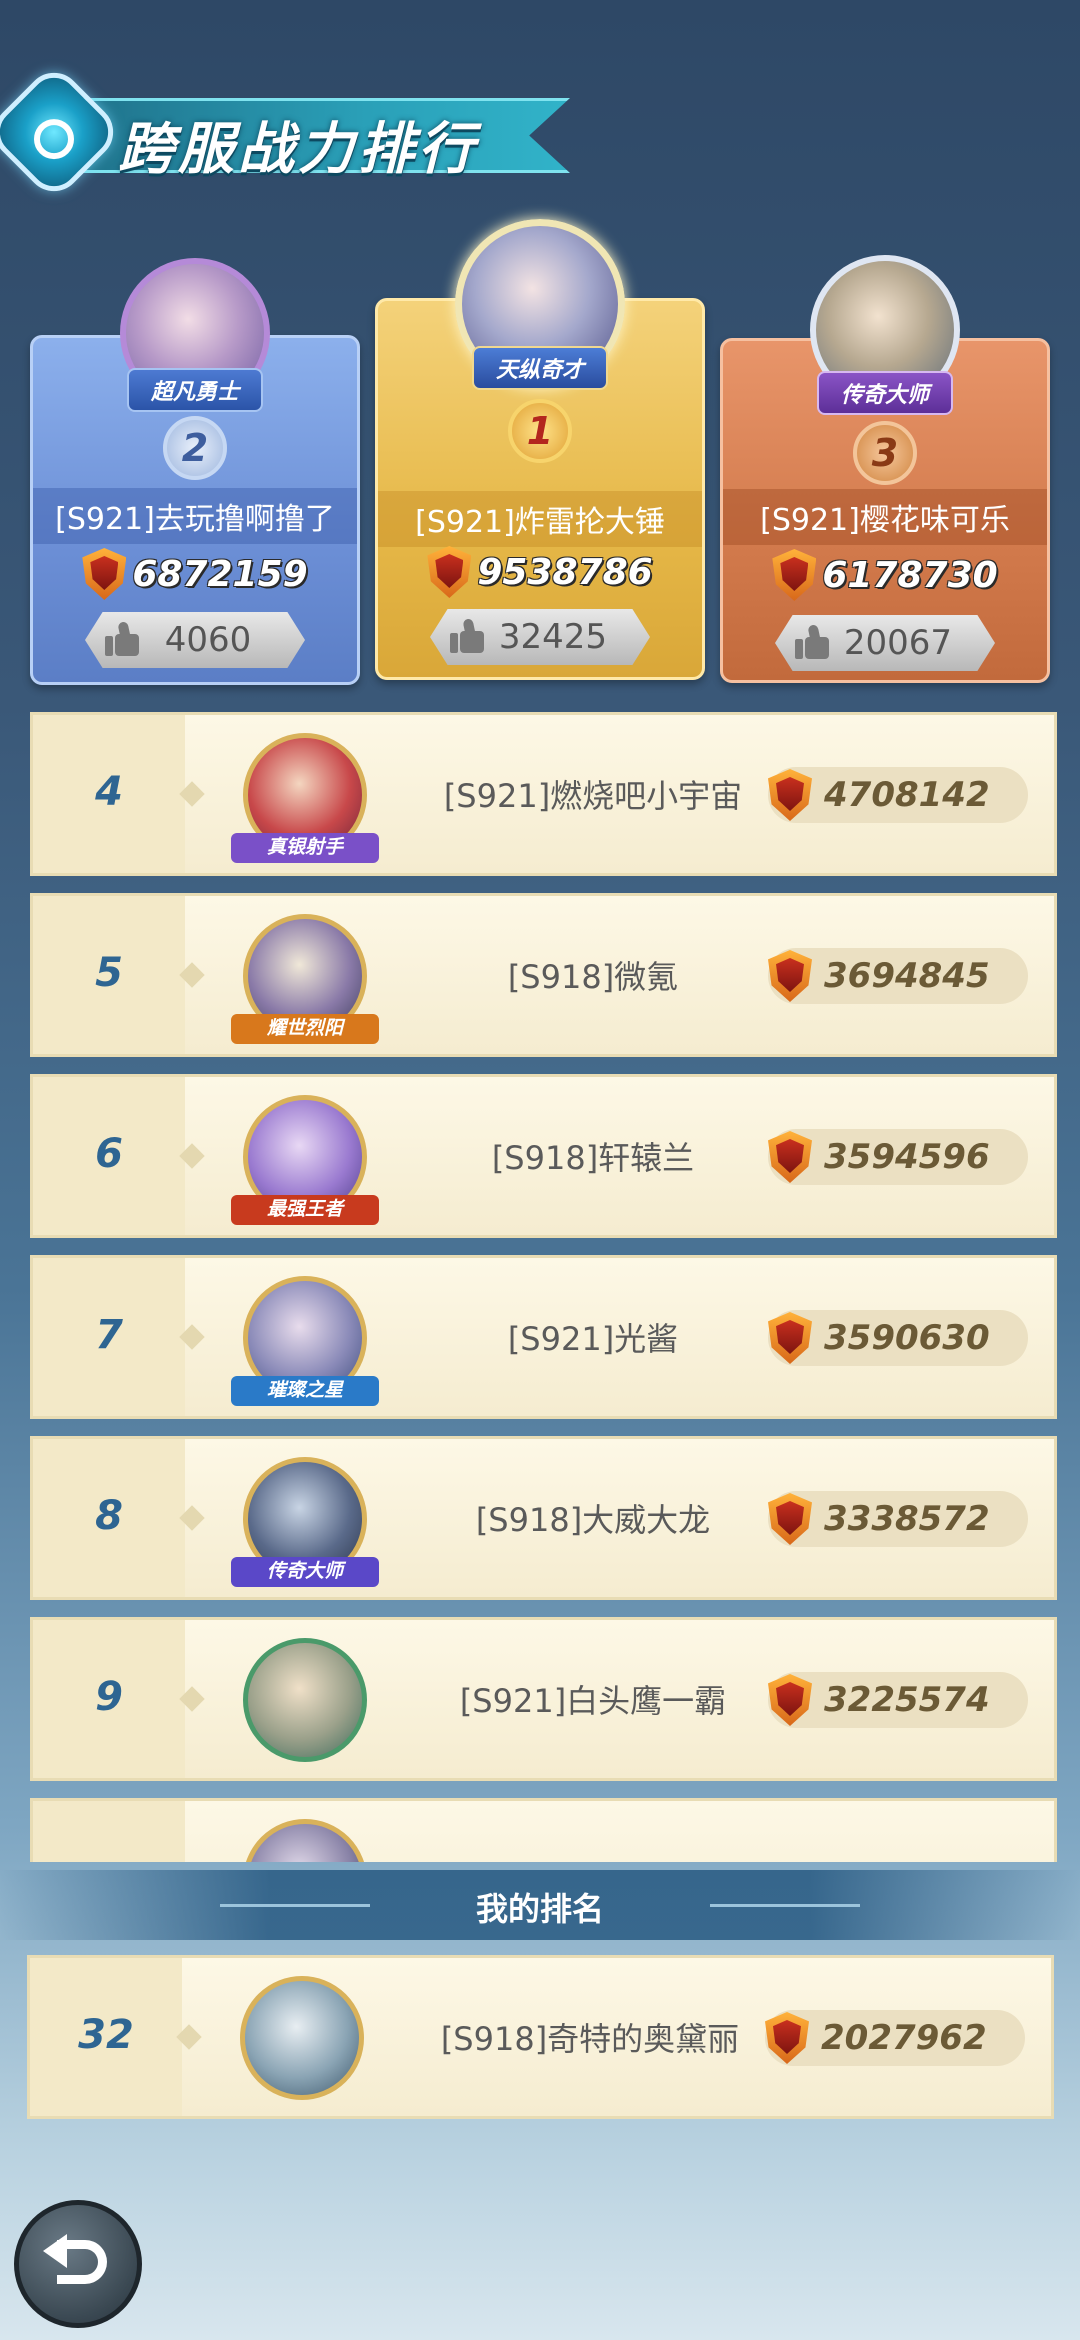 Image resolution: width=1080 pixels, height=2340 pixels. What do you see at coordinates (907, 1338) in the screenshot?
I see `power-value: 3590630` at bounding box center [907, 1338].